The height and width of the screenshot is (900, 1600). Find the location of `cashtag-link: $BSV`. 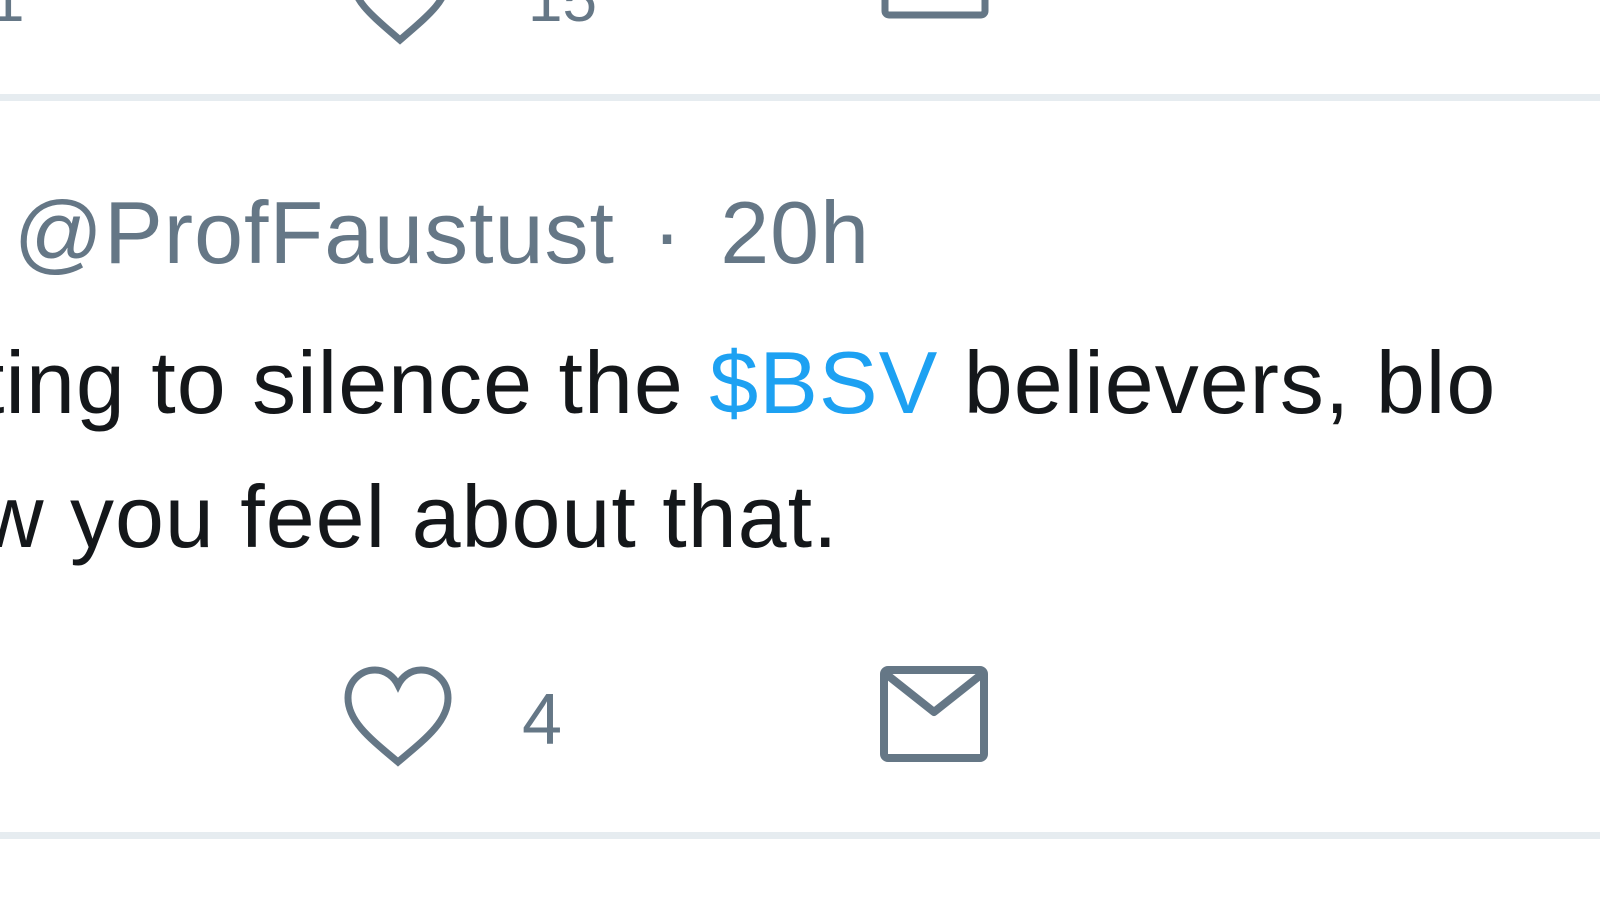

cashtag-link: $BSV is located at coordinates (823, 382).